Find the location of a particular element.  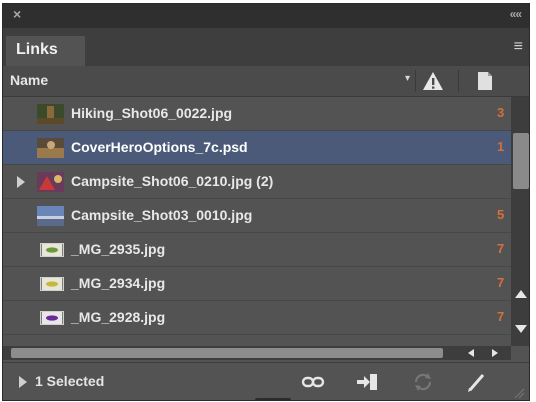

name-column-header: Name is located at coordinates (29, 80).